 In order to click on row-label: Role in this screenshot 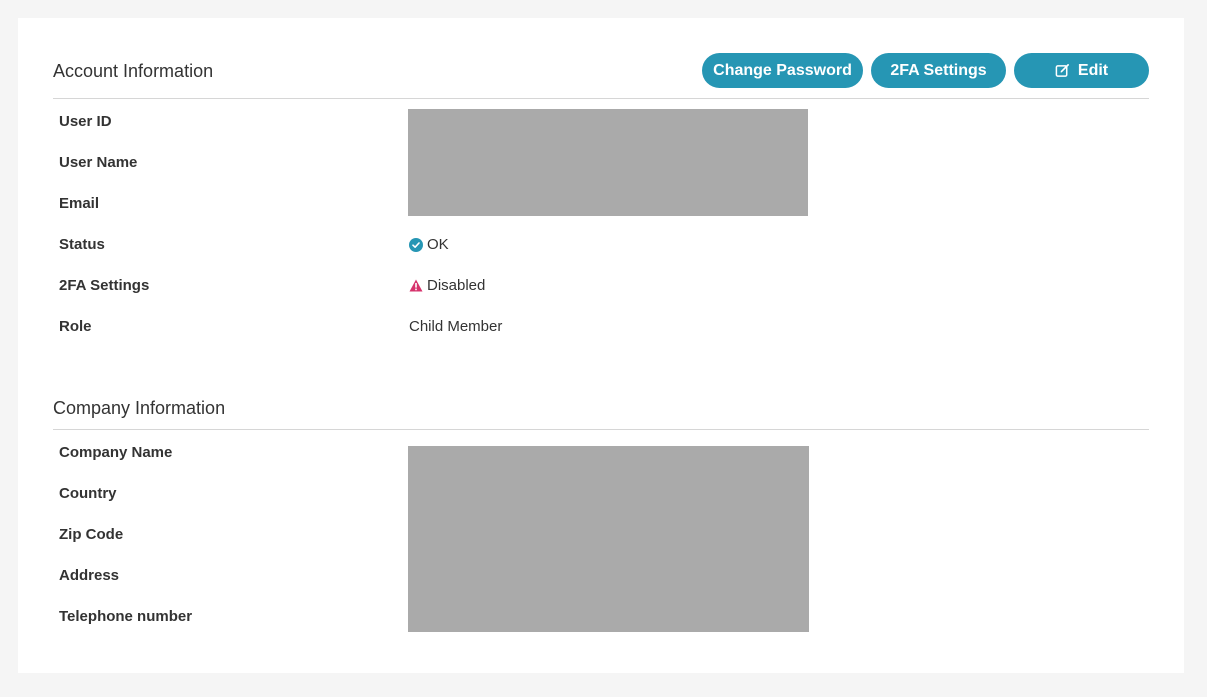, I will do `click(75, 326)`.